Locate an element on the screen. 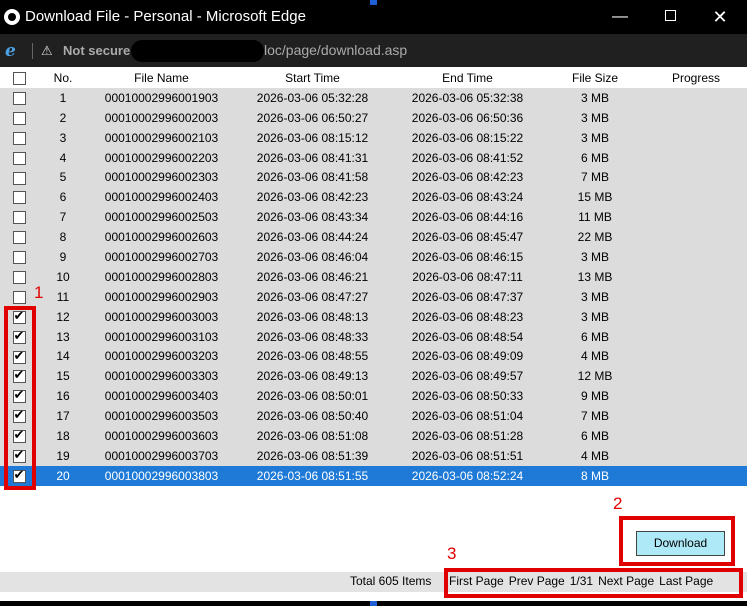  cell-no: 6 is located at coordinates (63, 197).